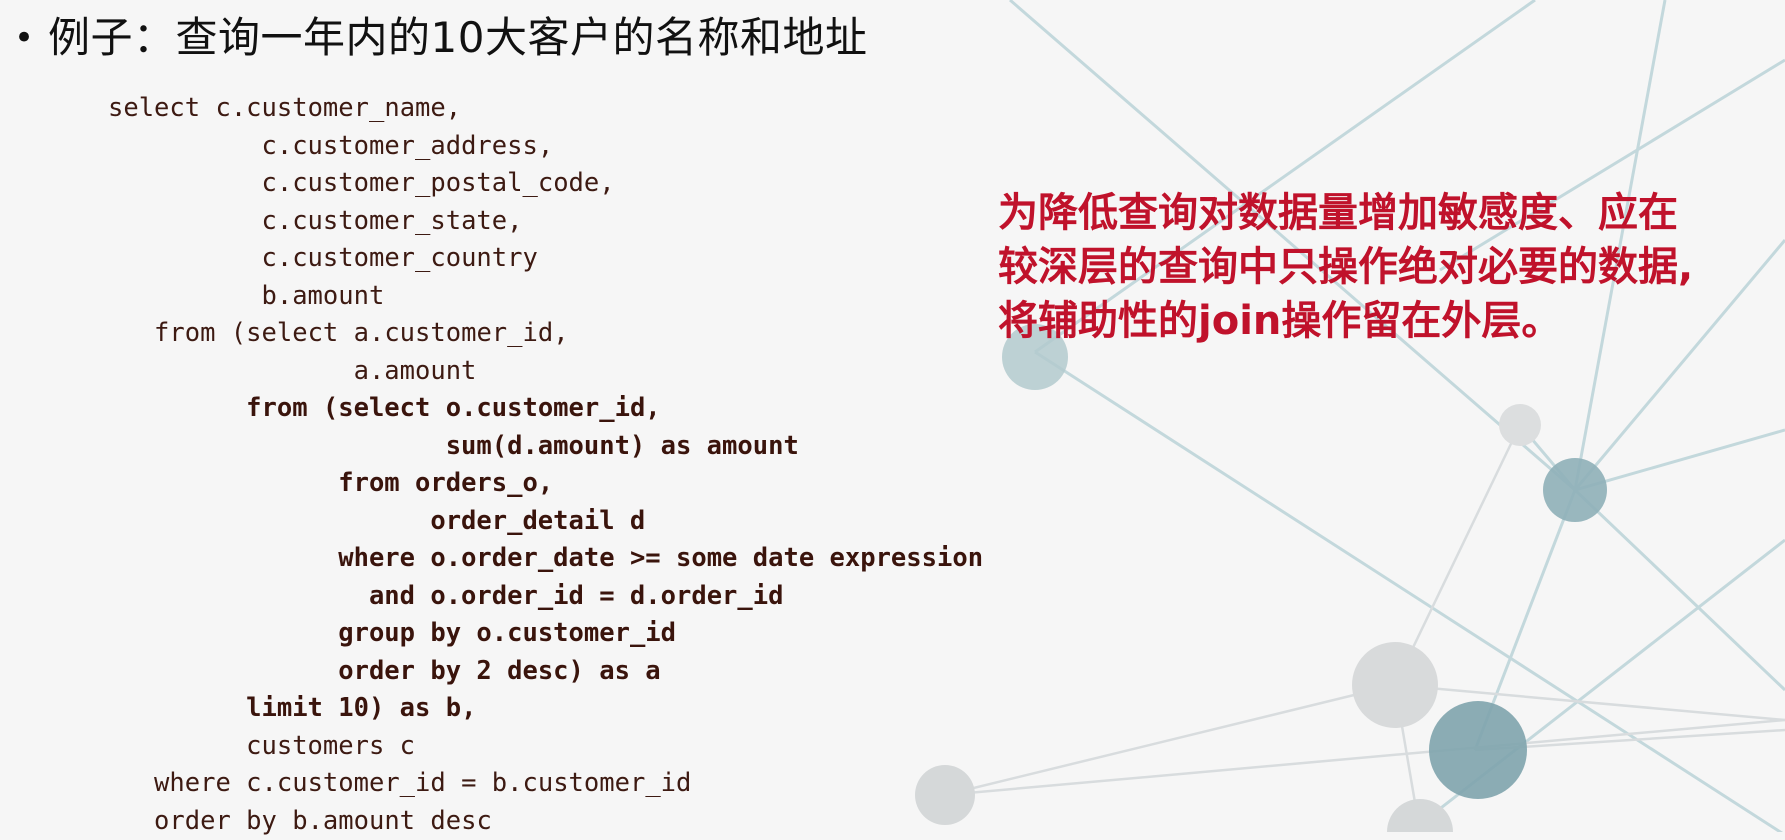 This screenshot has height=840, width=1785. What do you see at coordinates (545, 259) in the screenshot?
I see `code-line: c.customer_country` at bounding box center [545, 259].